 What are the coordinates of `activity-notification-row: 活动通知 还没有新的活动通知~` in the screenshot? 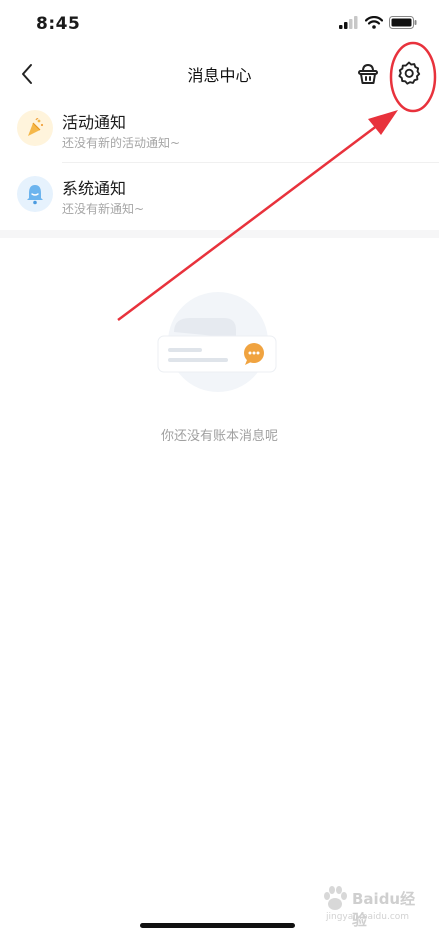 It's located at (219, 130).